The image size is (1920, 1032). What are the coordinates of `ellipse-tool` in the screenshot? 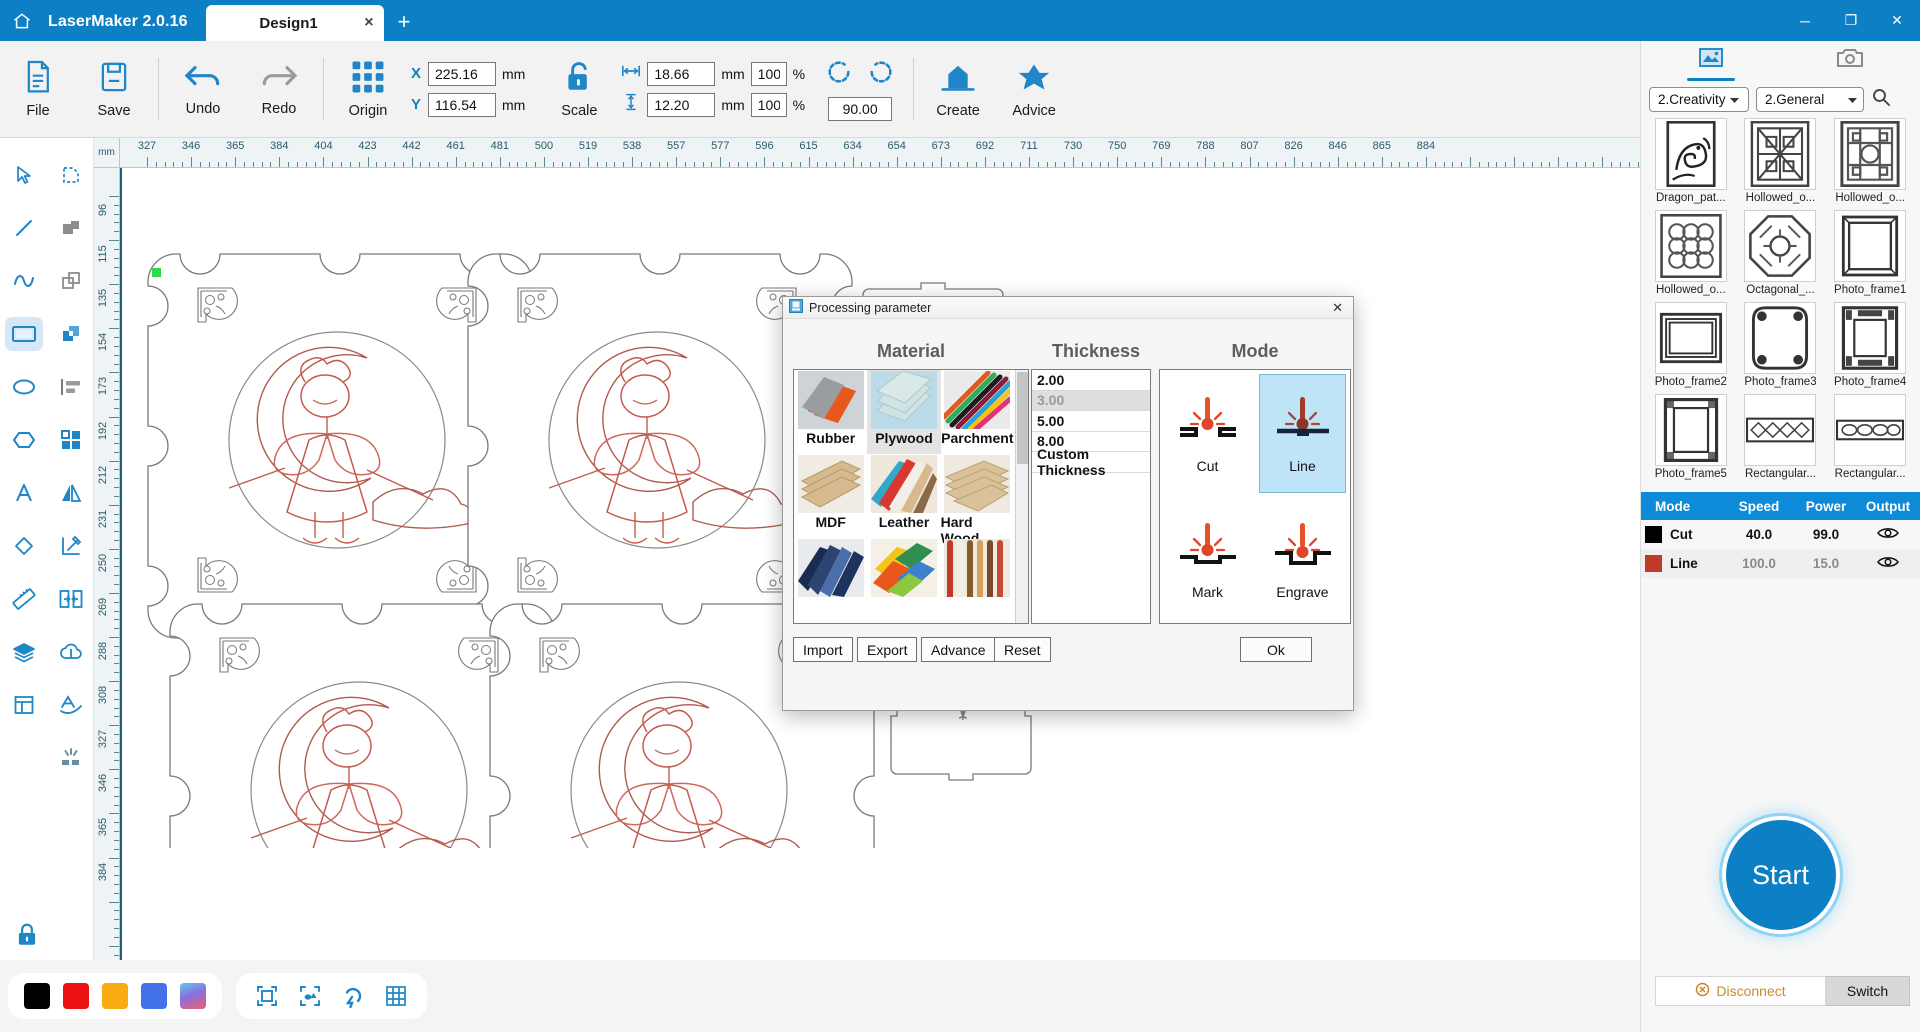 It's located at (23, 386).